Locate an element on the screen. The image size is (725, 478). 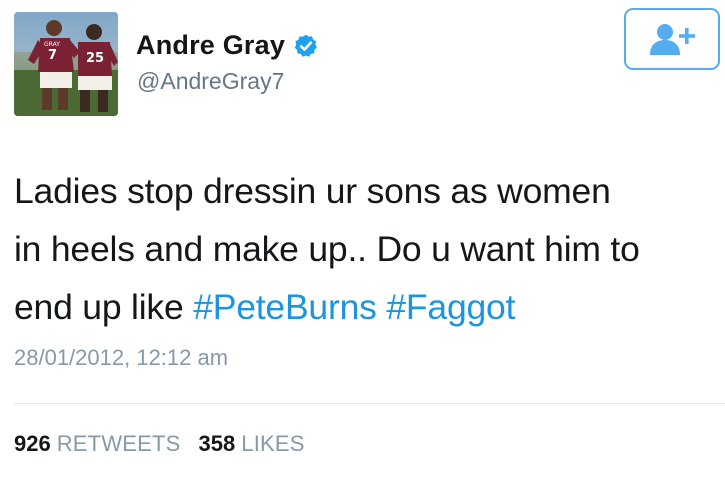
tweet-stats: 926 RETWEETS 358 LIKES is located at coordinates (159, 444).